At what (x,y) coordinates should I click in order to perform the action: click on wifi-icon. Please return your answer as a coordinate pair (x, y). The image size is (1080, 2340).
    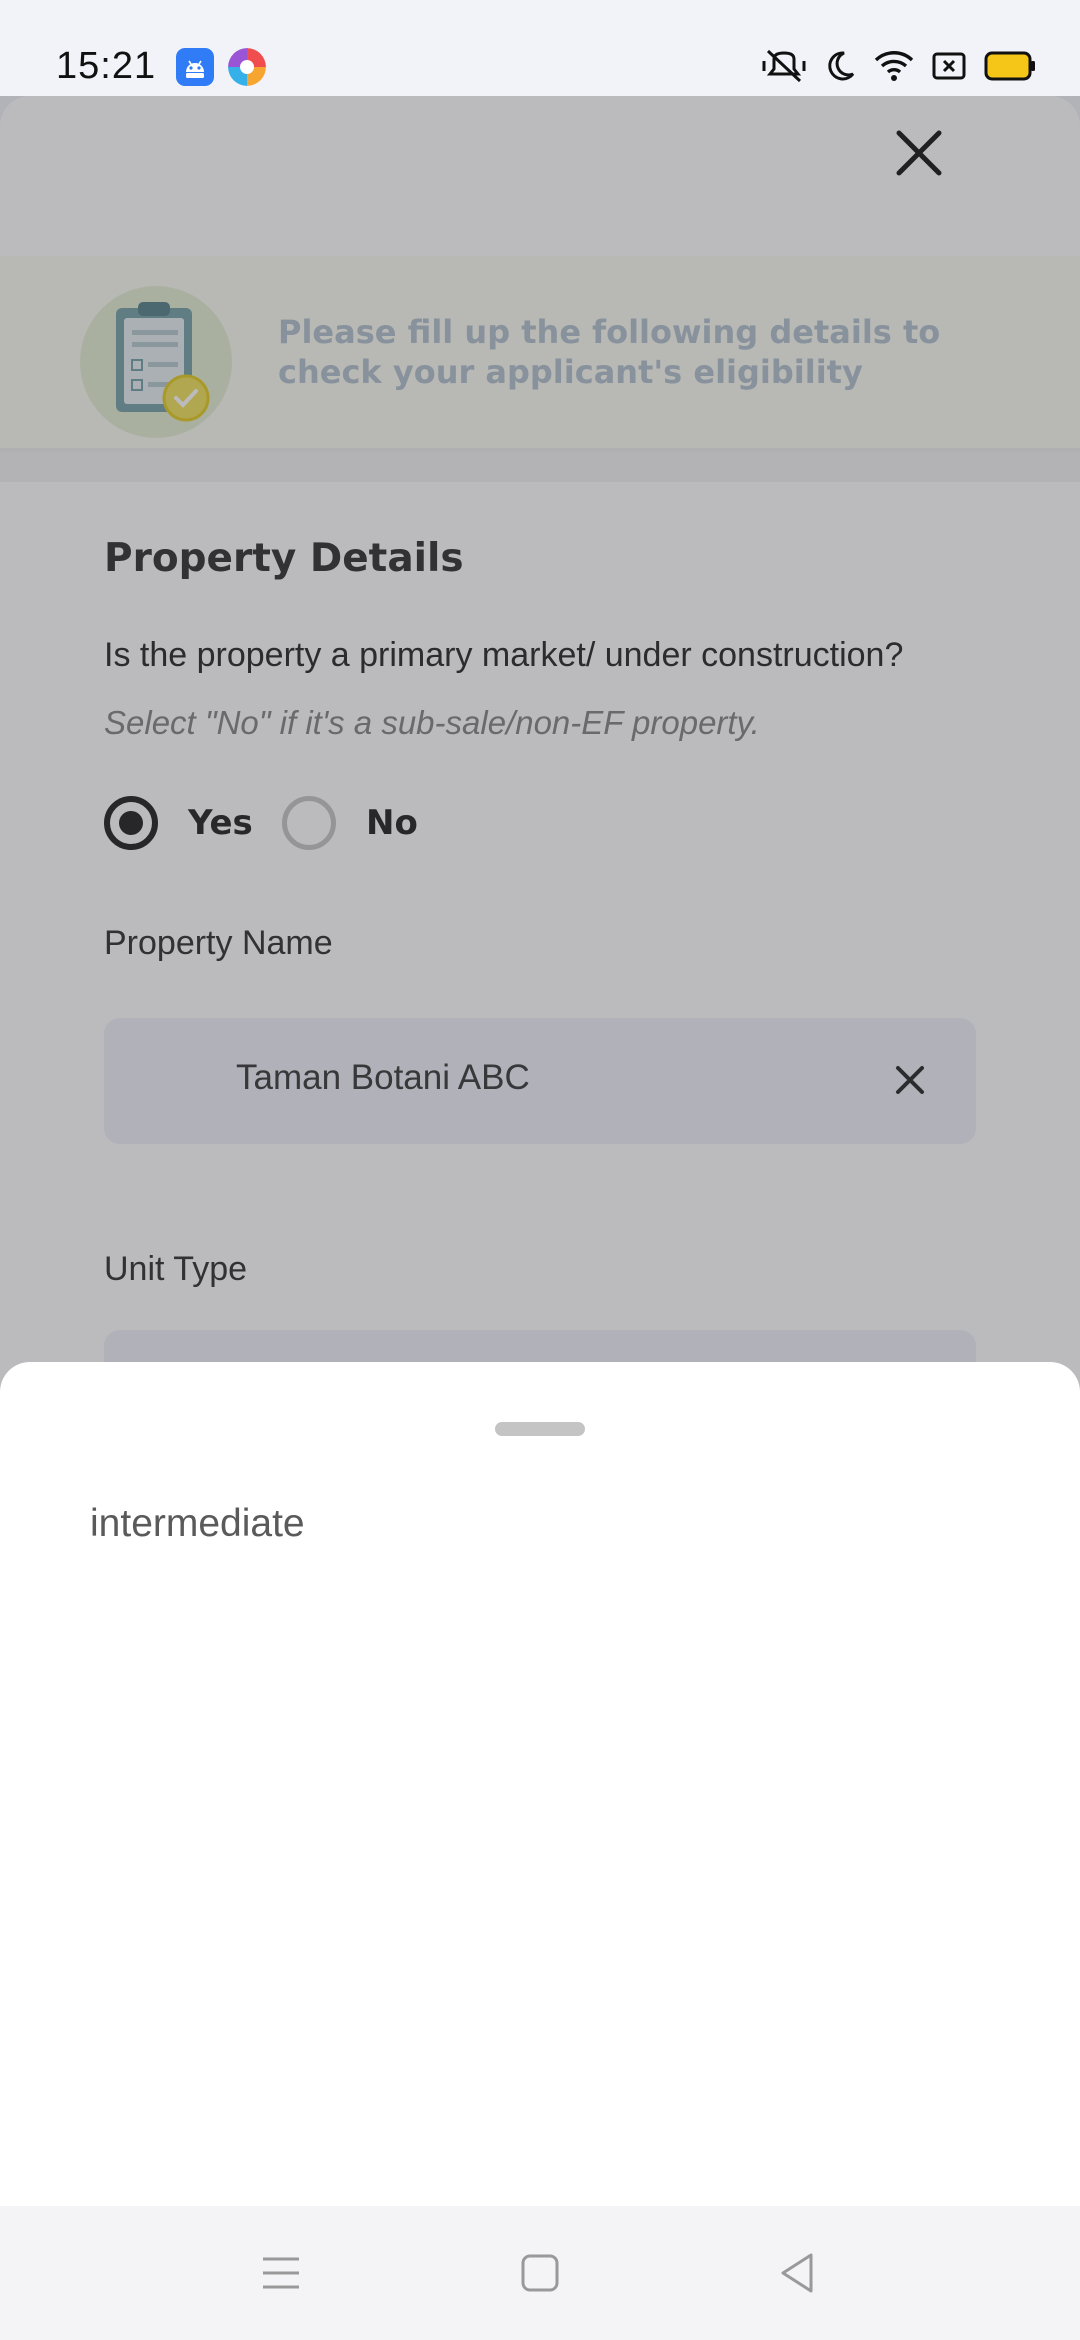
    Looking at the image, I should click on (894, 66).